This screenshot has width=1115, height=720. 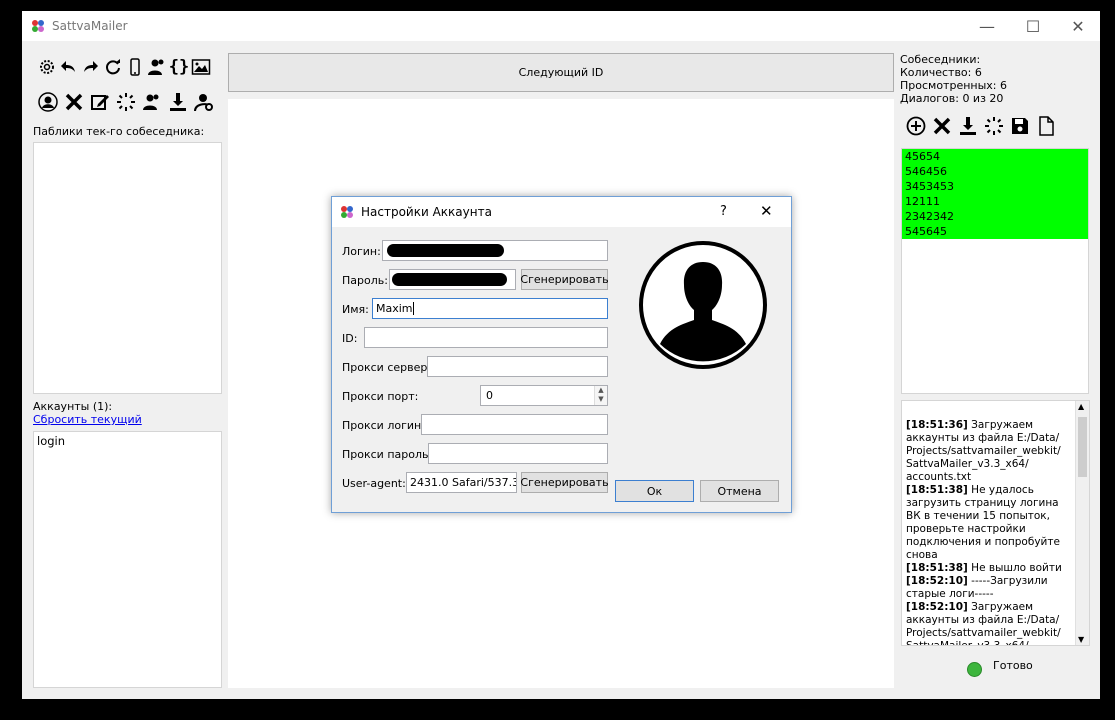 What do you see at coordinates (1081, 406) in the screenshot?
I see `scroll-up-icon: ▲` at bounding box center [1081, 406].